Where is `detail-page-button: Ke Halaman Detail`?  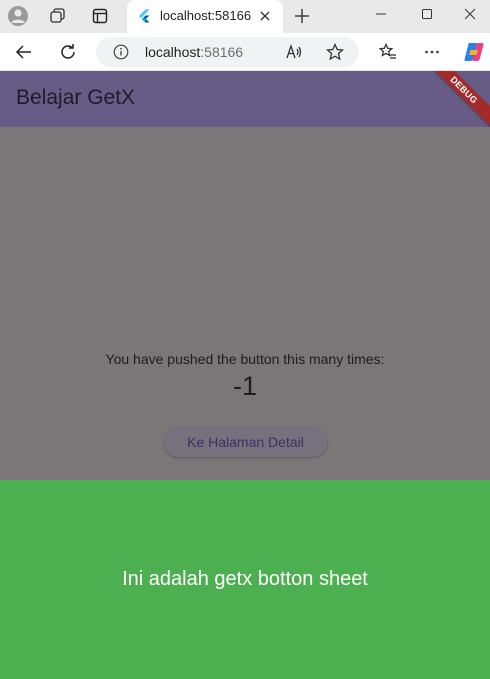 detail-page-button: Ke Halaman Detail is located at coordinates (245, 442).